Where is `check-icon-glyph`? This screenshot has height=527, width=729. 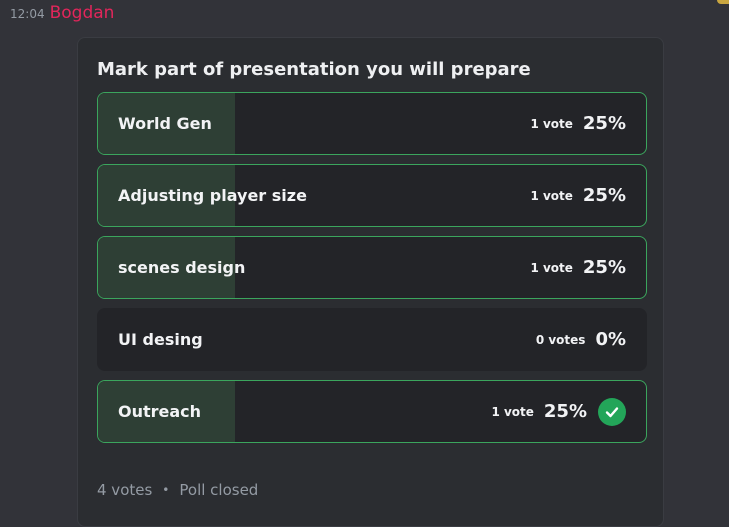
check-icon-glyph is located at coordinates (612, 411).